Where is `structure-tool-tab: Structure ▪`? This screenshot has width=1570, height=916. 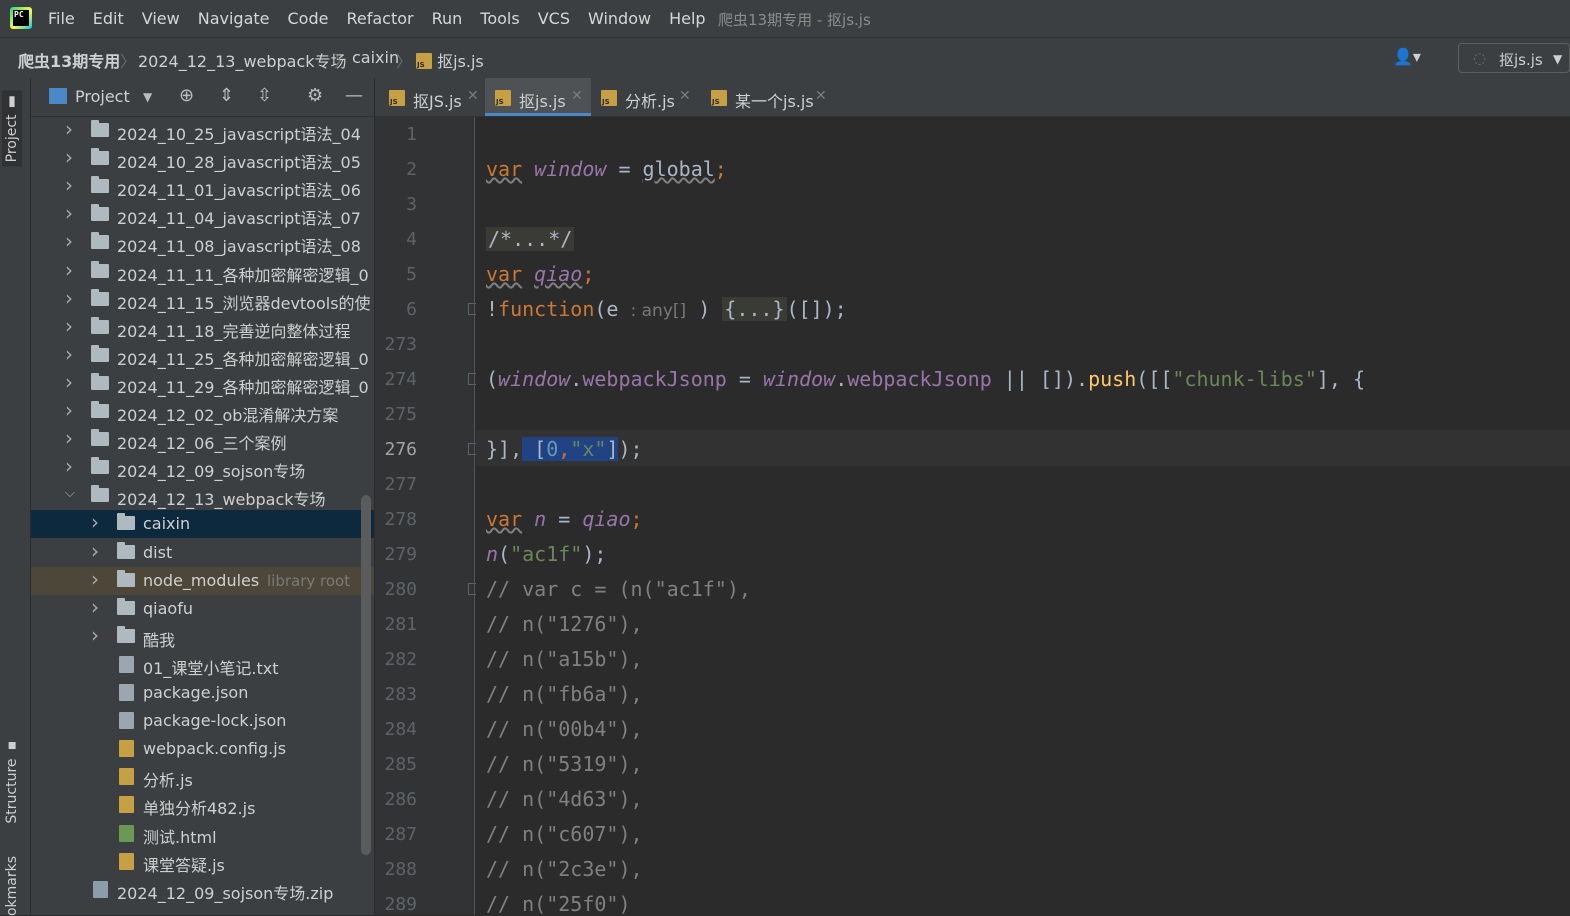
structure-tool-tab: Structure ▪ is located at coordinates (12, 781).